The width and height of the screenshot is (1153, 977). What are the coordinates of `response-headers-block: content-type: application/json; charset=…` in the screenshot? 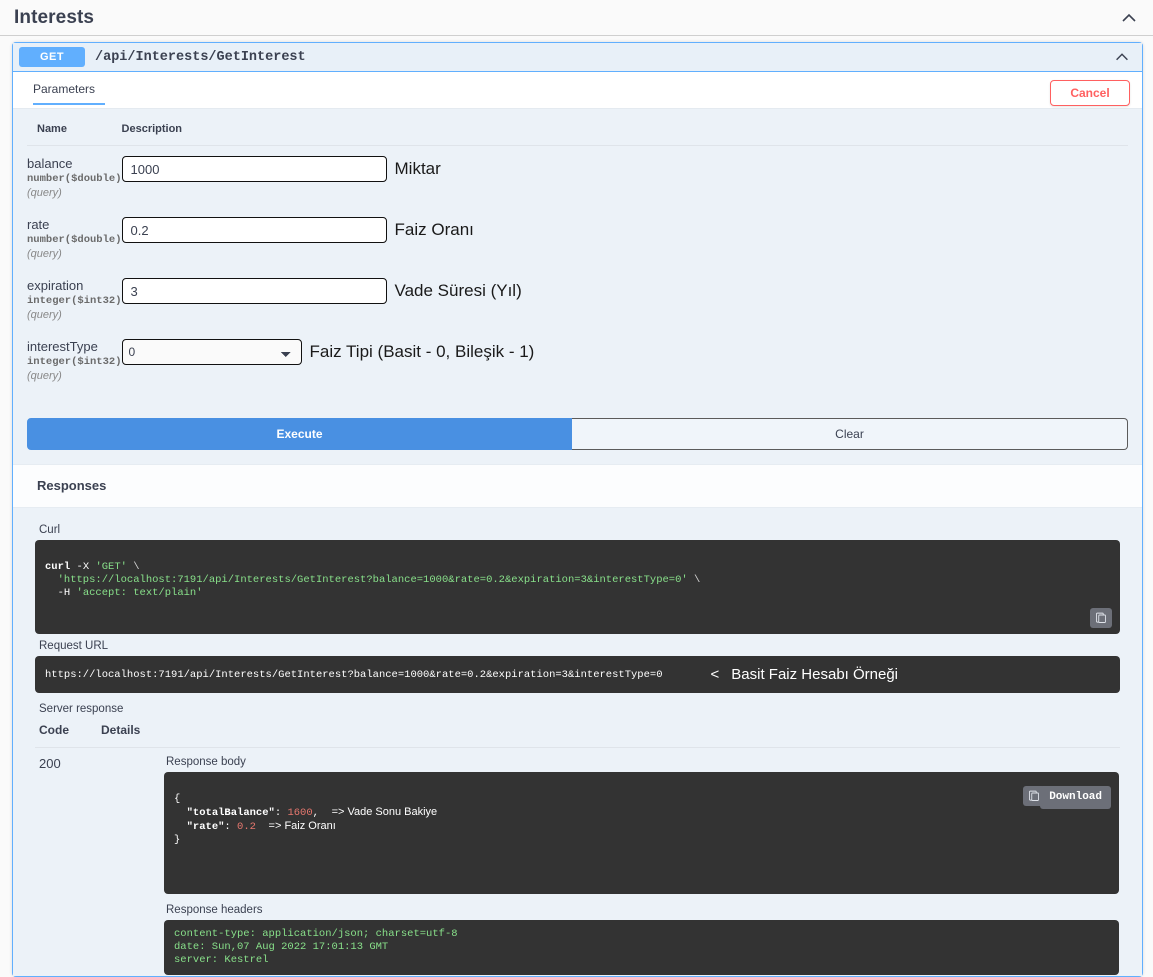 It's located at (641, 947).